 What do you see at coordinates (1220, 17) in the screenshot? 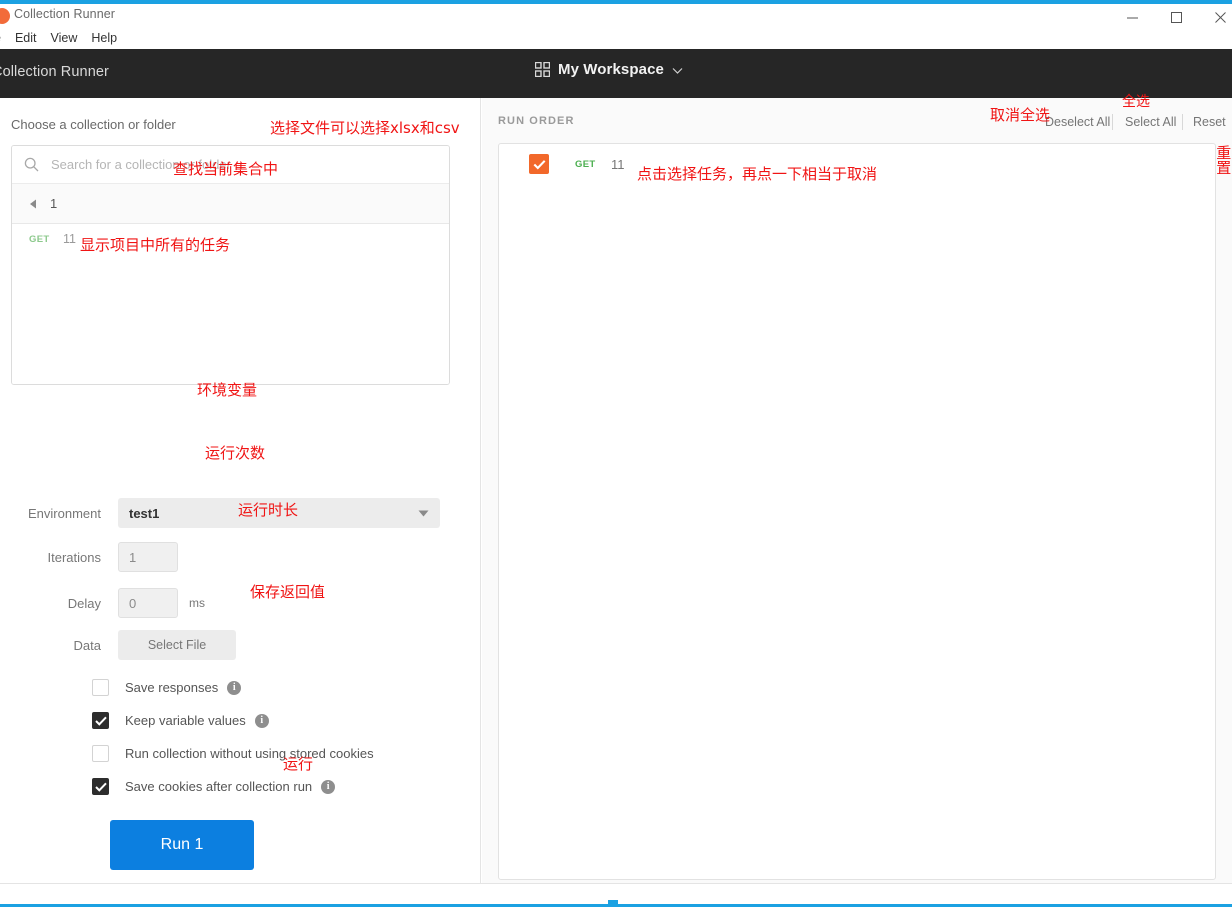
I see `close-icon` at bounding box center [1220, 17].